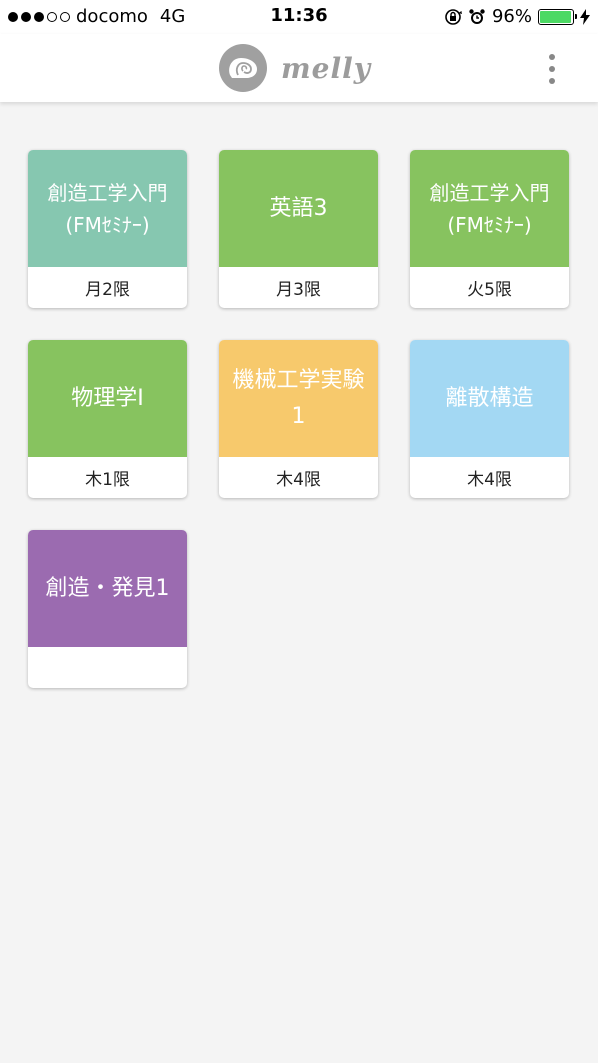 The image size is (598, 1063). I want to click on course-title: 機械工学実験 1, so click(298, 398).